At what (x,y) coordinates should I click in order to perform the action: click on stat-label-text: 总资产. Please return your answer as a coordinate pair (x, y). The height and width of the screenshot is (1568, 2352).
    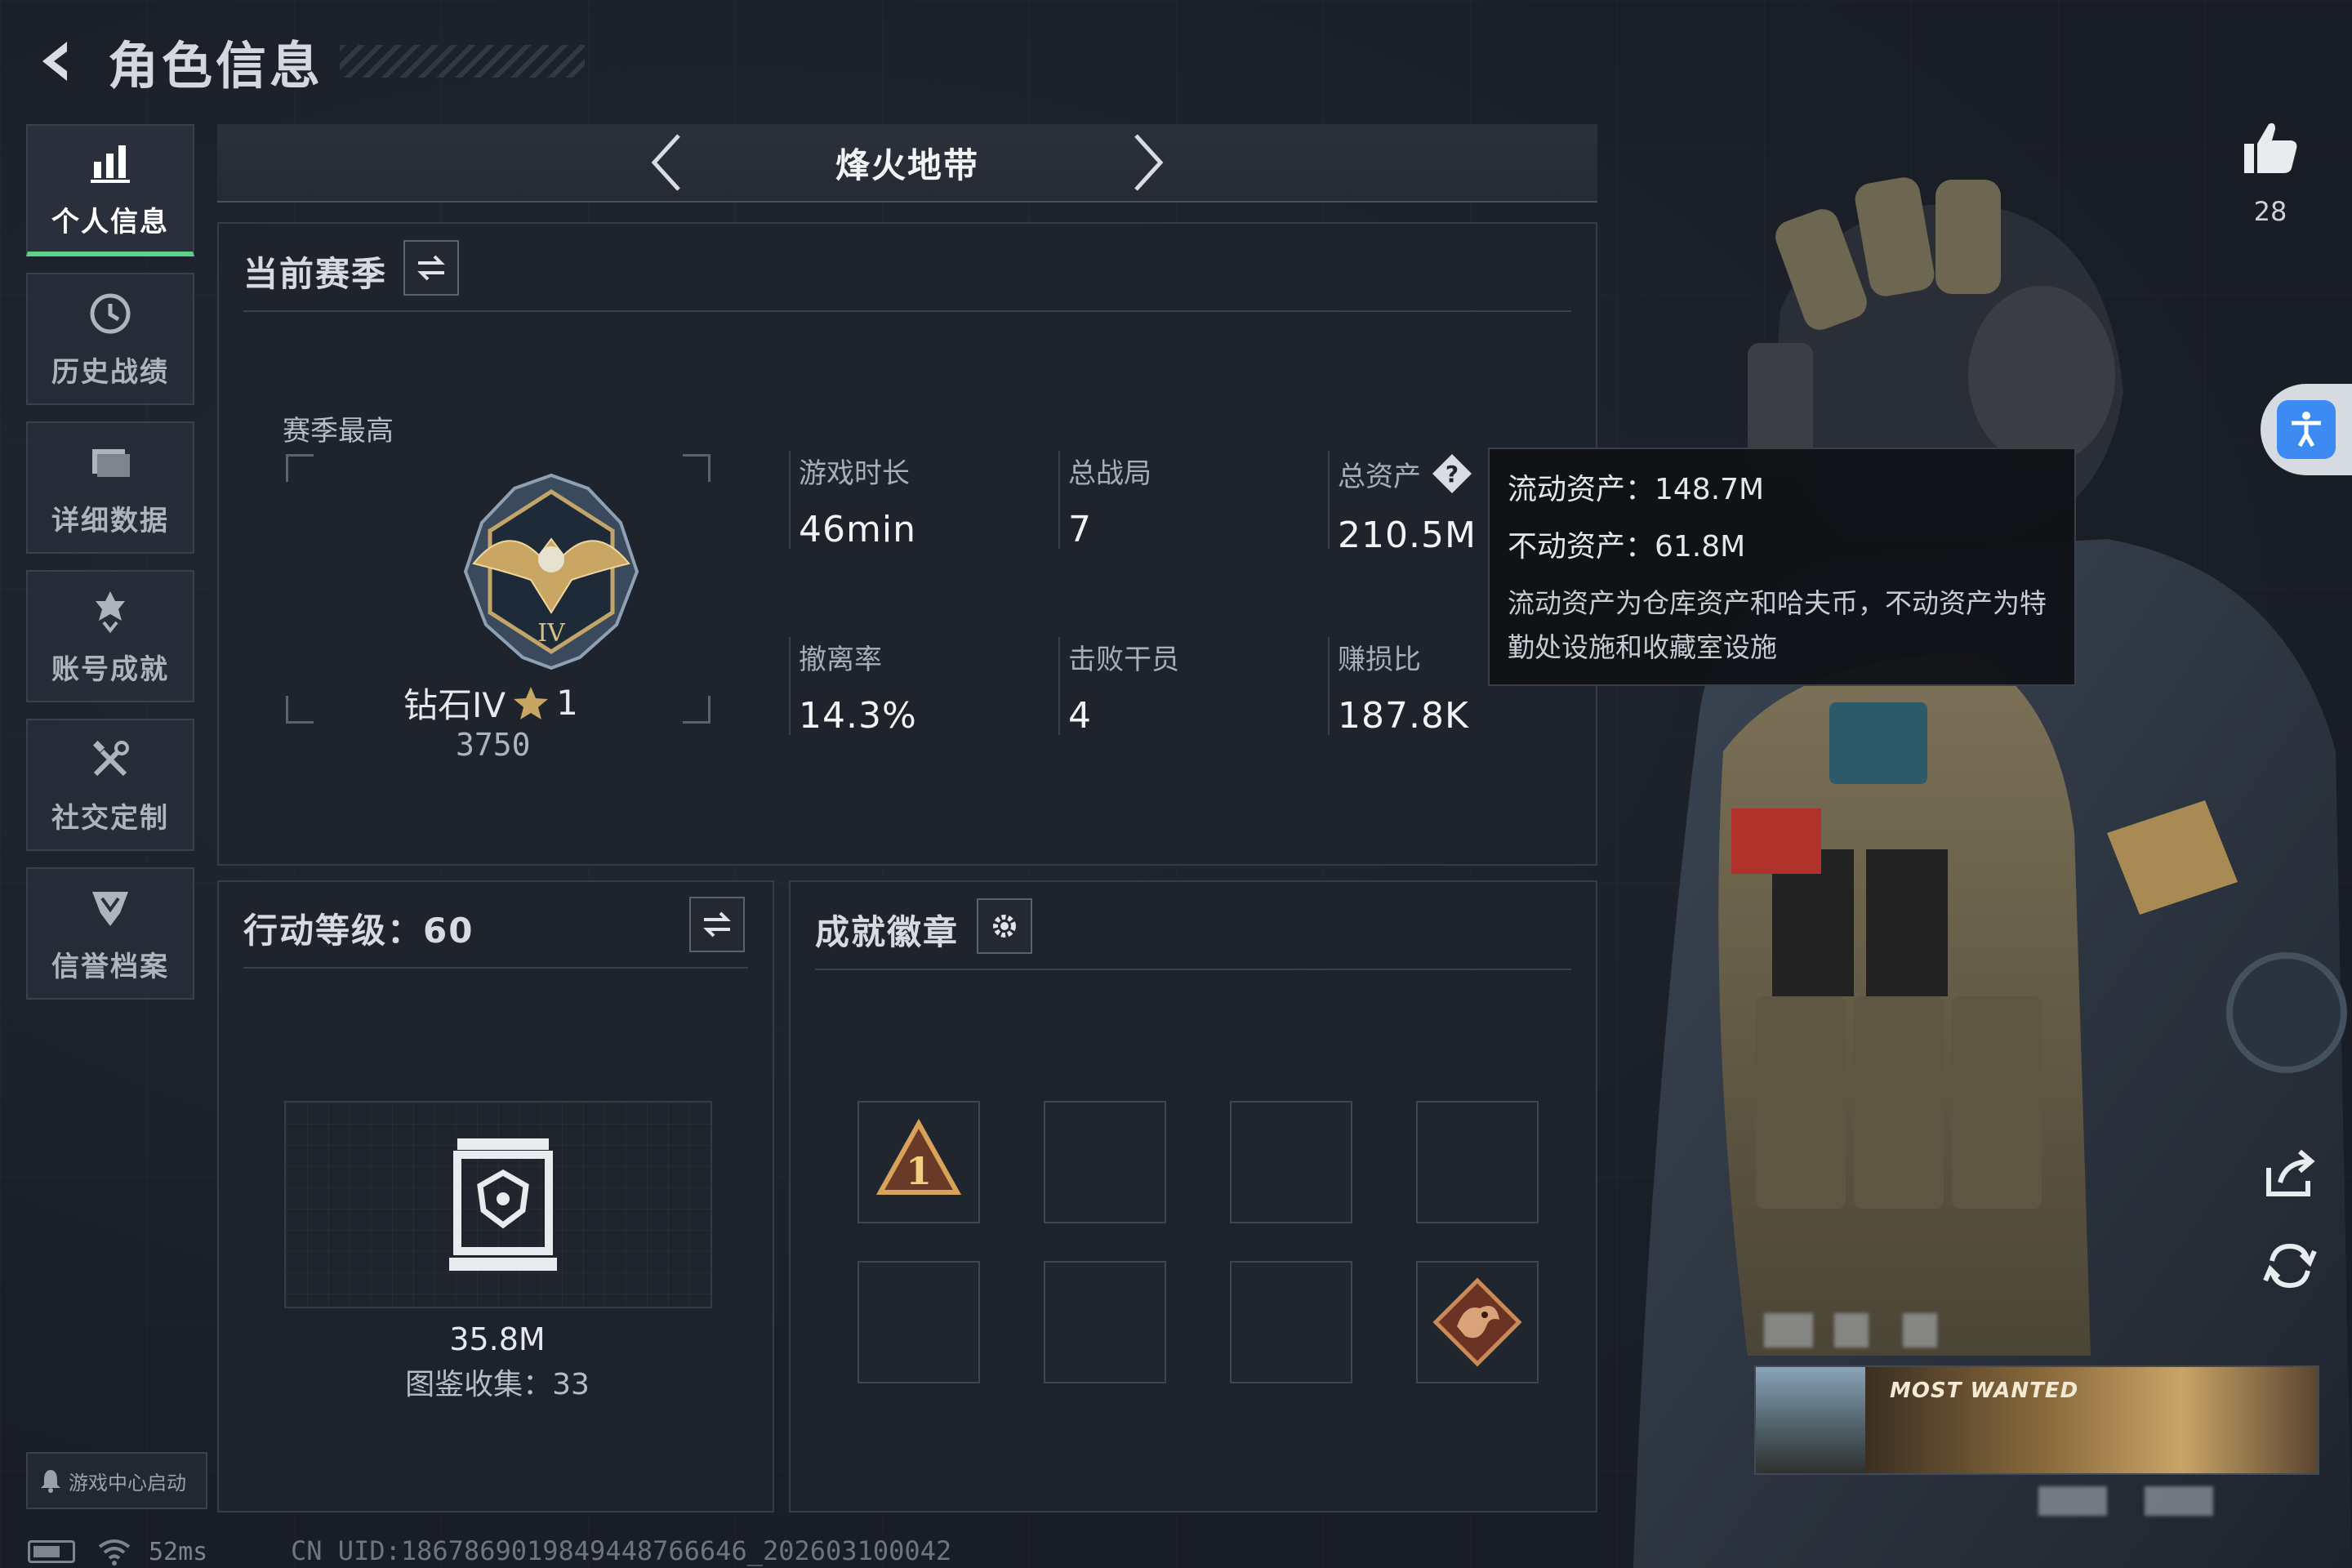
    Looking at the image, I should click on (1379, 476).